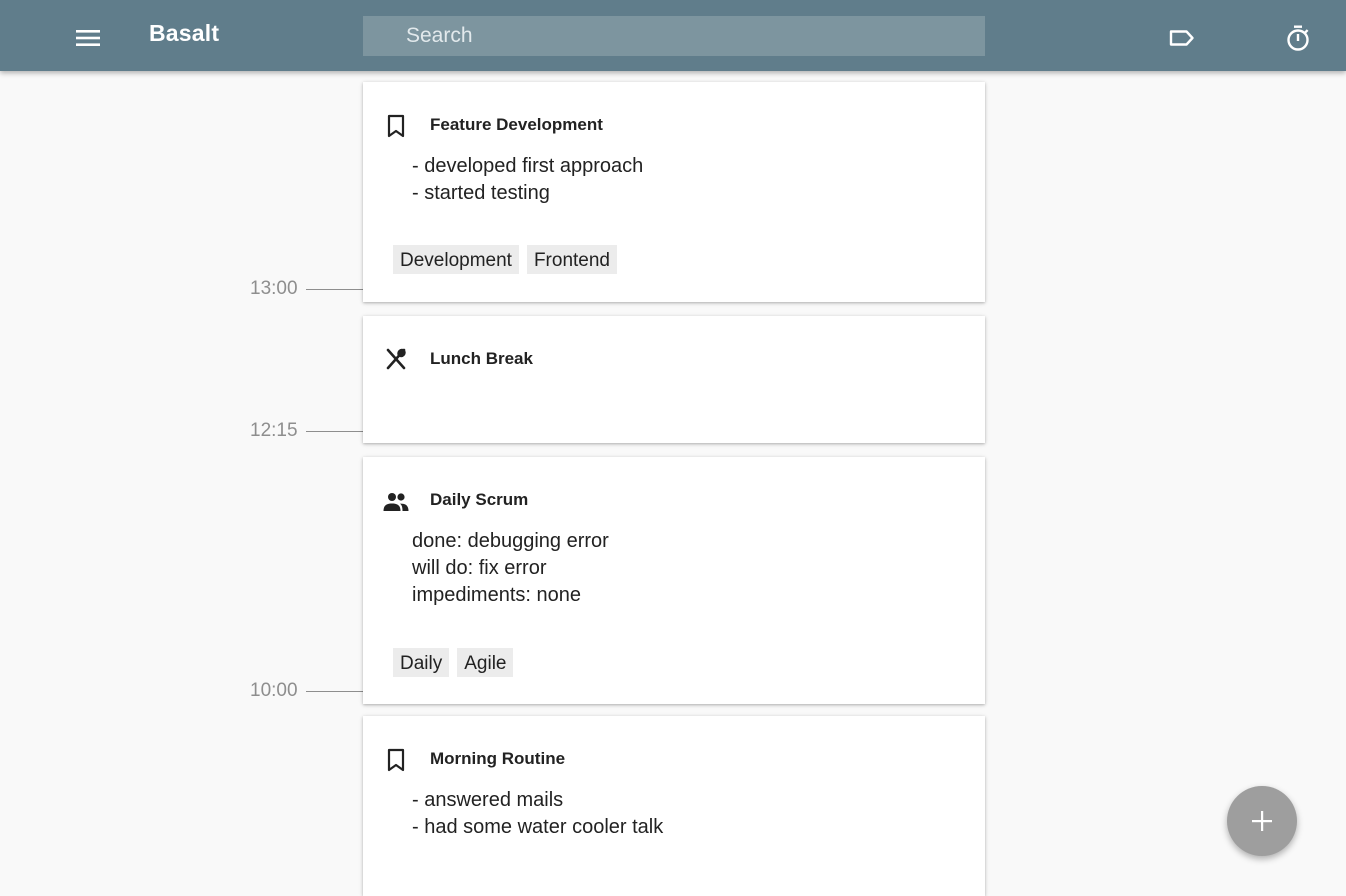 Image resolution: width=1346 pixels, height=896 pixels. What do you see at coordinates (516, 124) in the screenshot?
I see `entry-title: Feature Development` at bounding box center [516, 124].